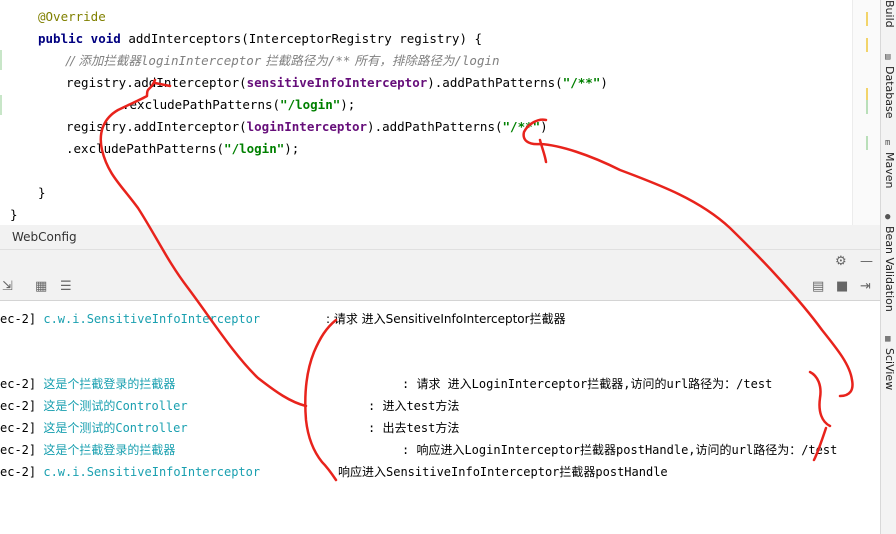  I want to click on maven-icon: m, so click(888, 143).